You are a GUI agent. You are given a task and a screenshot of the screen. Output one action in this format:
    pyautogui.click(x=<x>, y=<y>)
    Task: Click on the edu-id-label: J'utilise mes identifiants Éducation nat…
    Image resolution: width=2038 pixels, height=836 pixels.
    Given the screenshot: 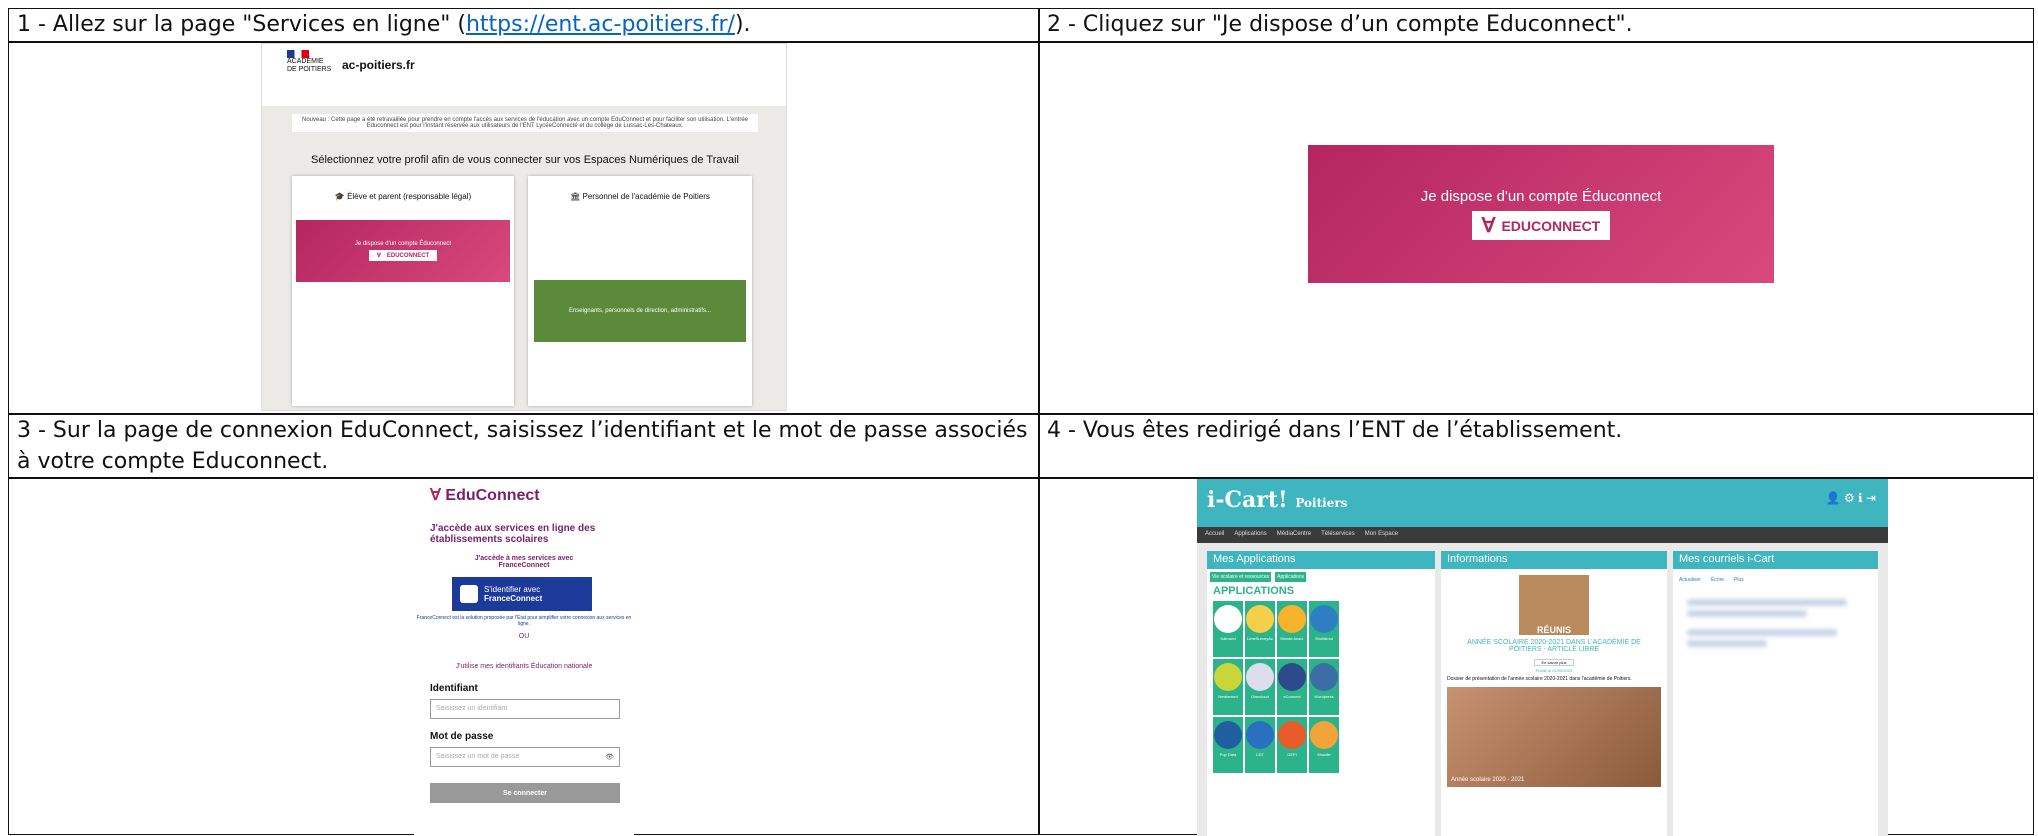 What is the action you would take?
    pyautogui.click(x=524, y=666)
    